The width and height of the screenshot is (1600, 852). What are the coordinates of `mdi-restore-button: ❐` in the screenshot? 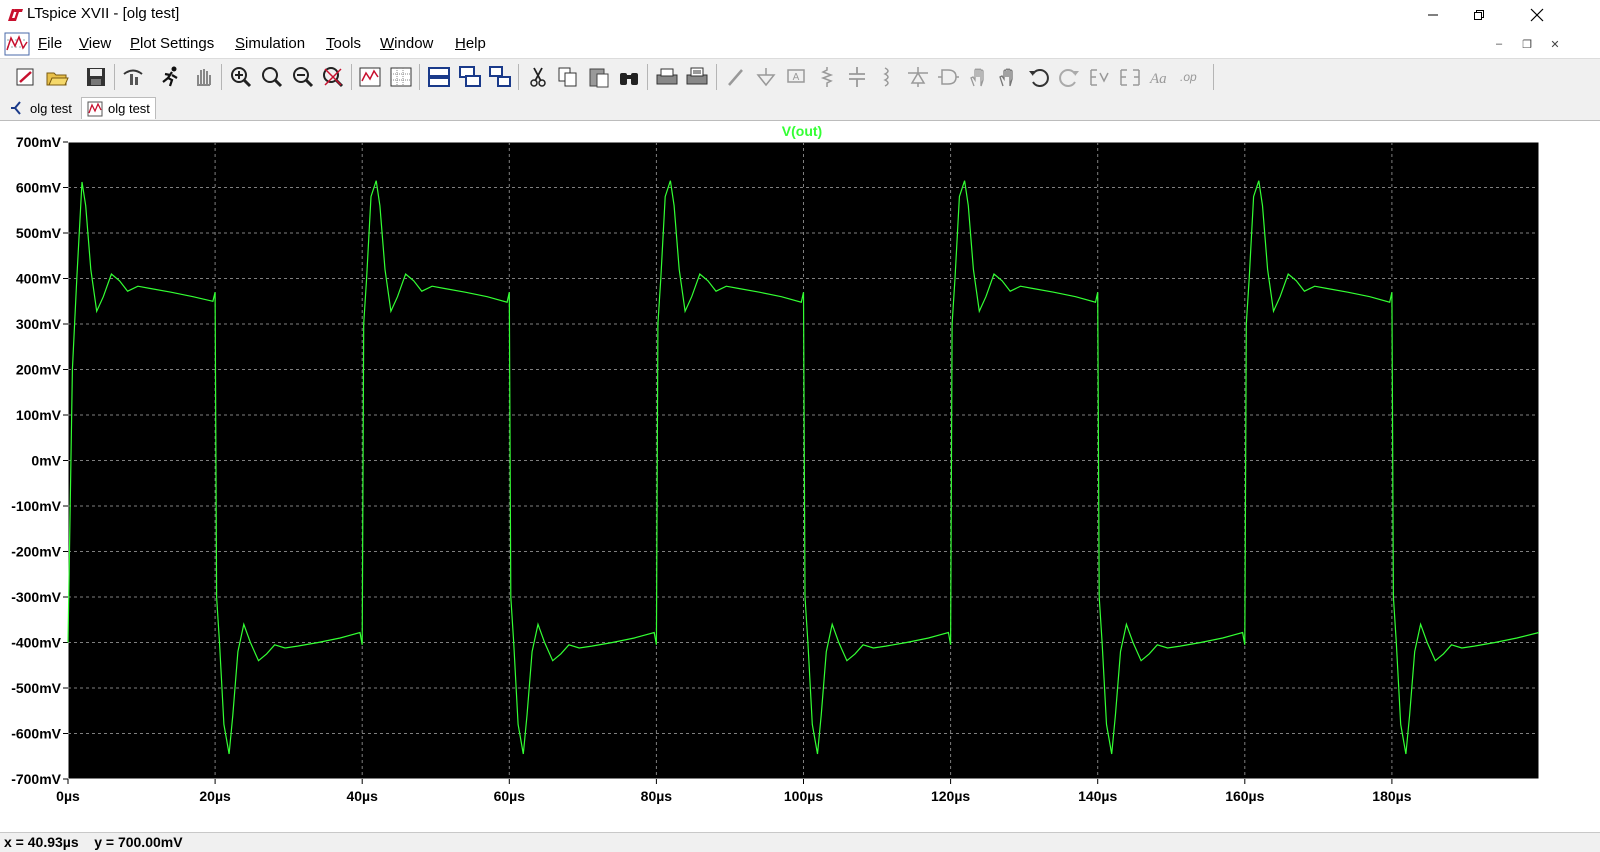 It's located at (1527, 44).